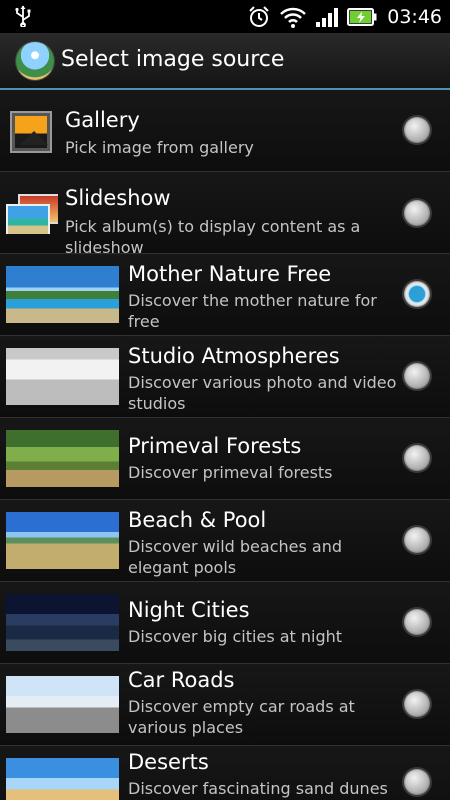 The height and width of the screenshot is (800, 450). I want to click on source-title: Mother Nature Free, so click(230, 274).